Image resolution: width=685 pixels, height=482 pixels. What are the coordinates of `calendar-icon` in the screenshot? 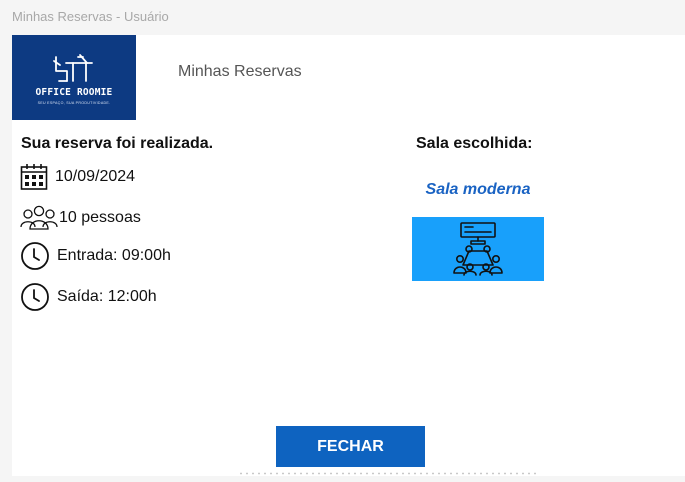 It's located at (34, 177).